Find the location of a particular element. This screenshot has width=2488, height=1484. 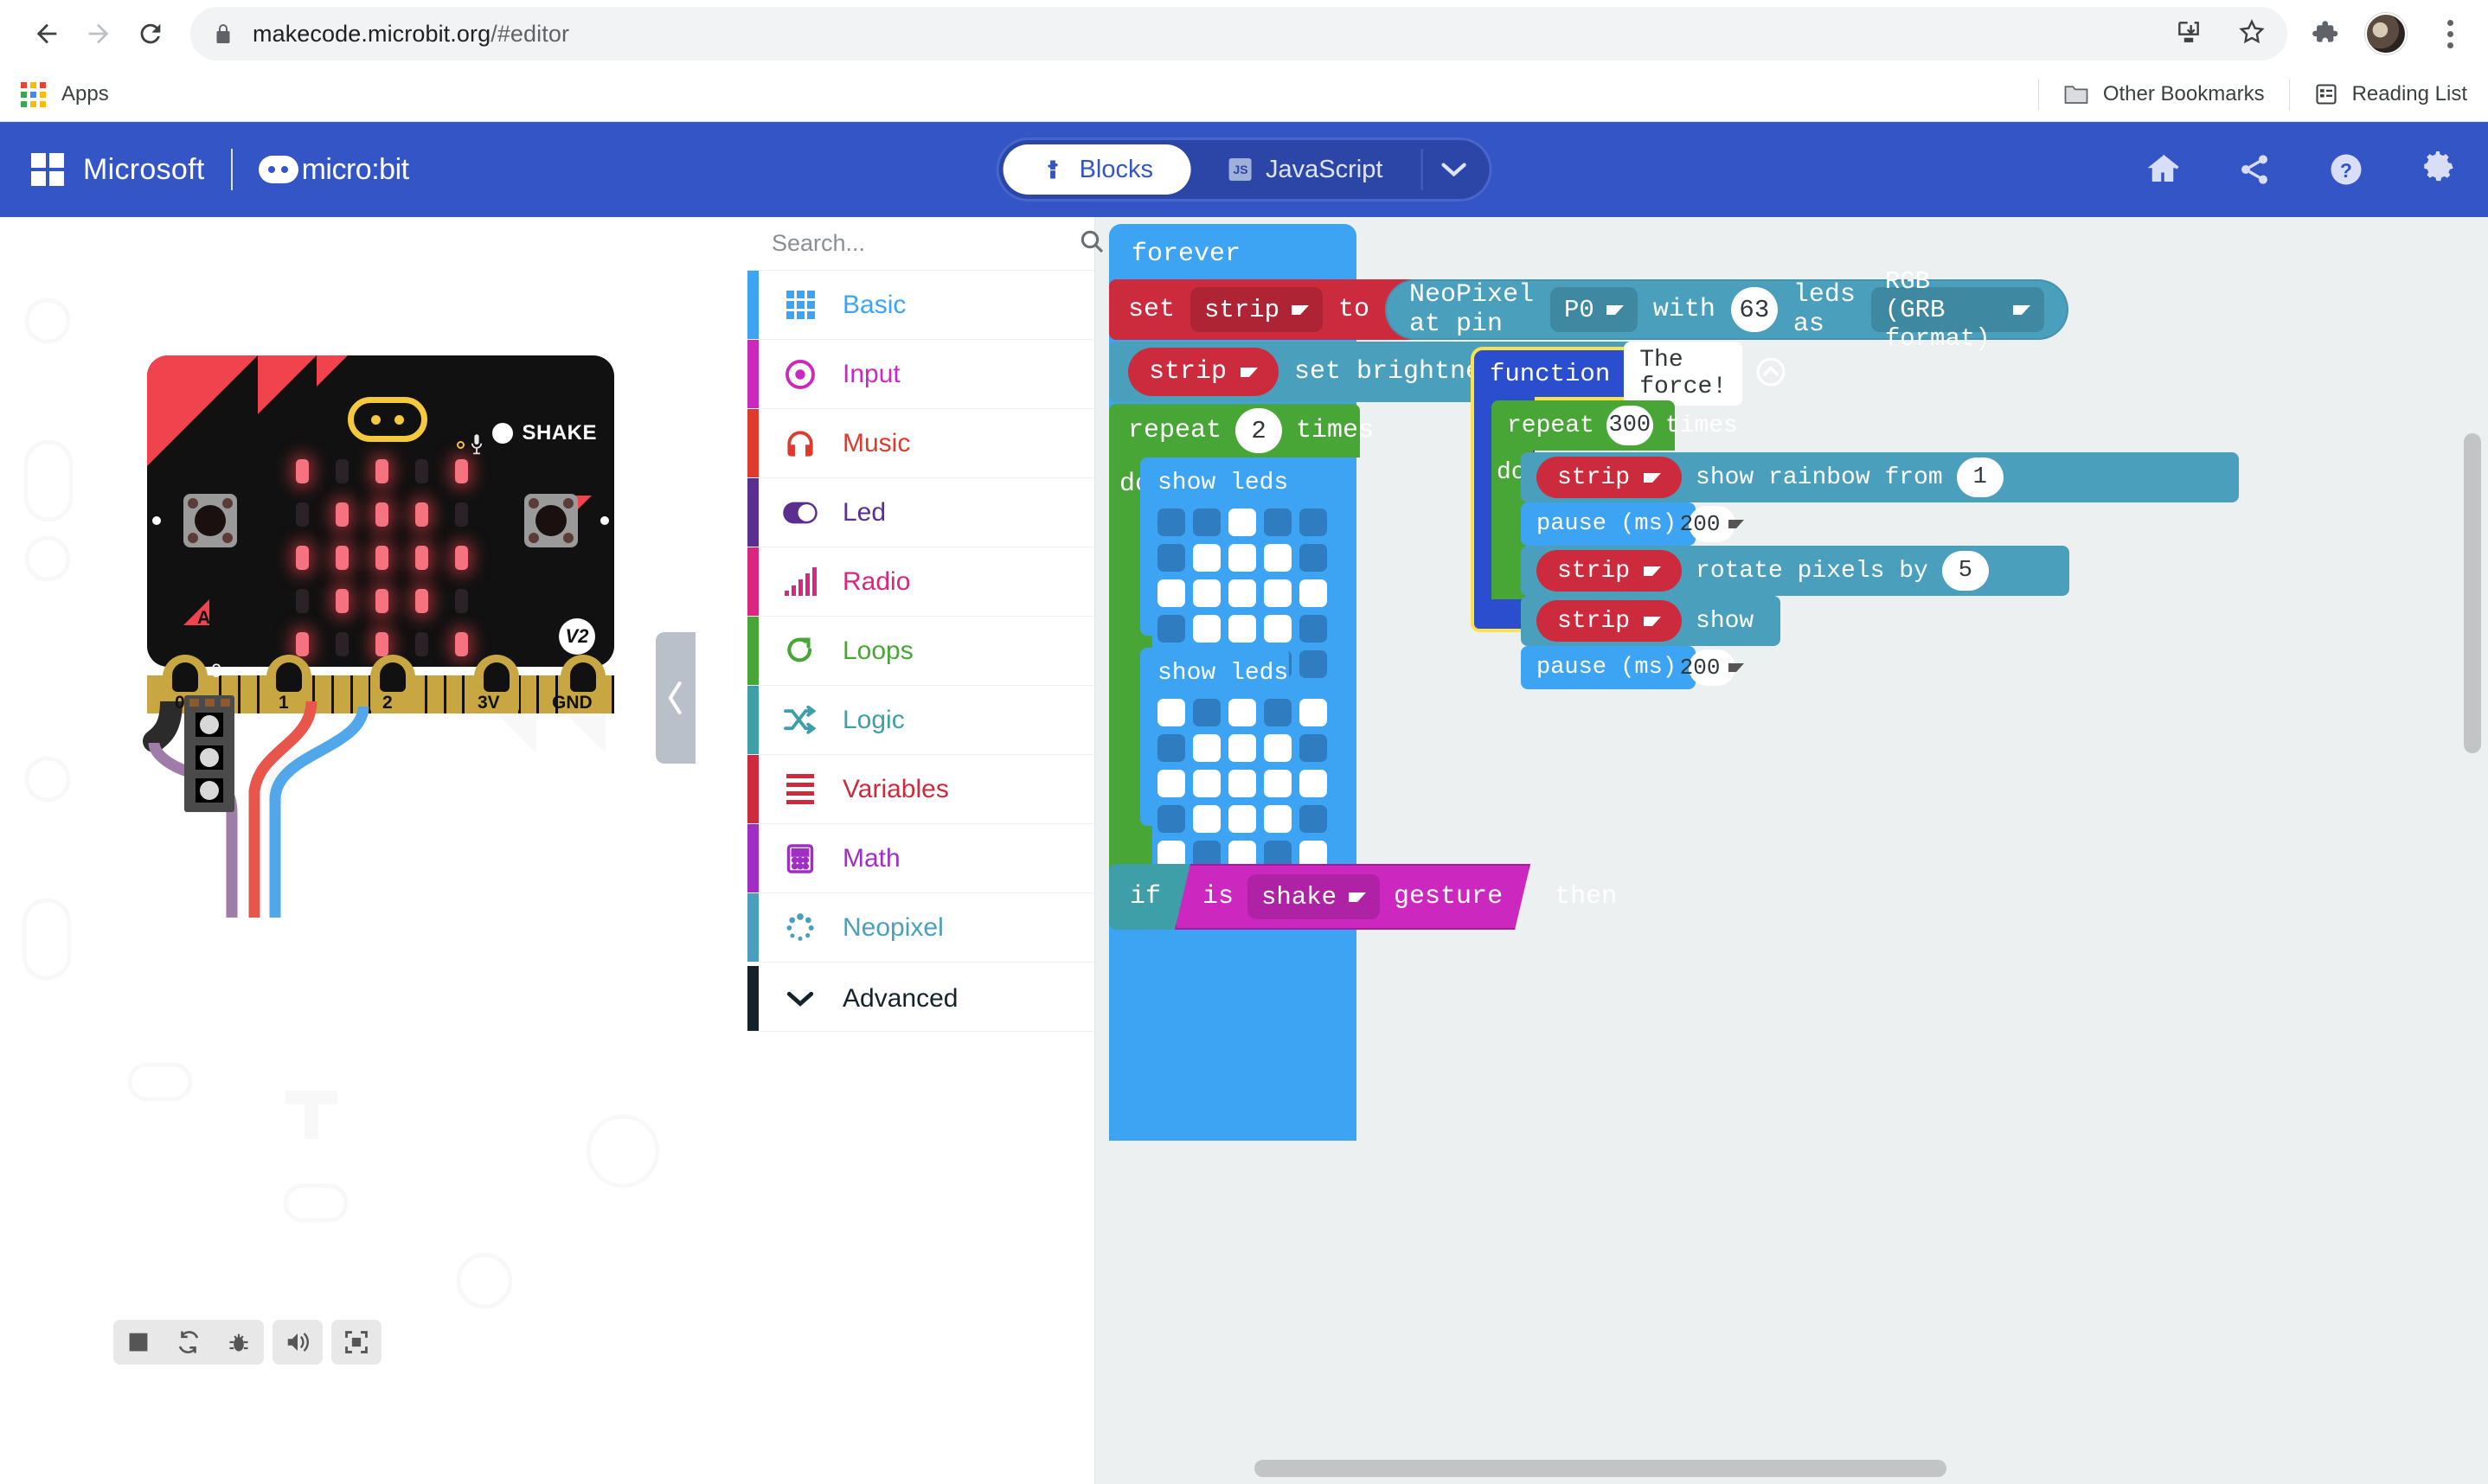

back-arrow-icon is located at coordinates (47, 34).